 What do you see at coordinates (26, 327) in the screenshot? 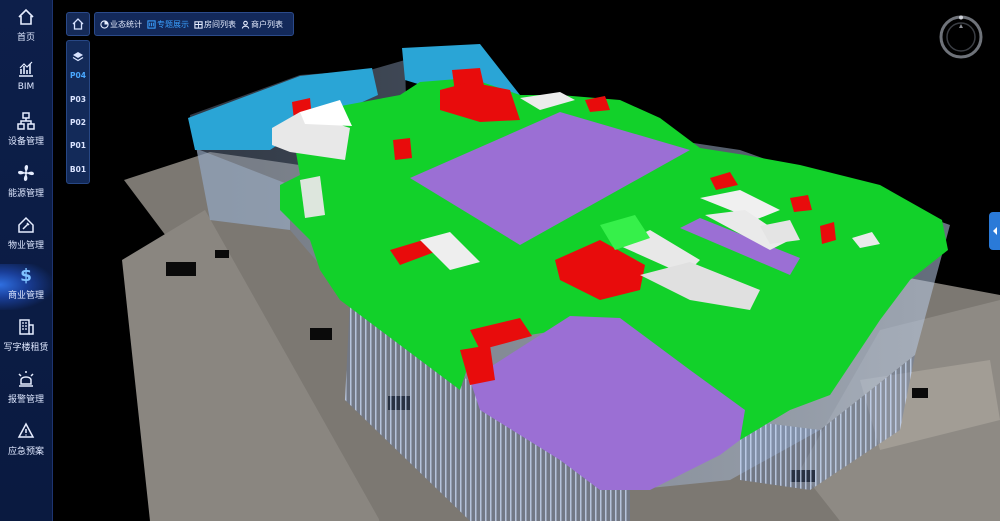
I see `building-icon` at bounding box center [26, 327].